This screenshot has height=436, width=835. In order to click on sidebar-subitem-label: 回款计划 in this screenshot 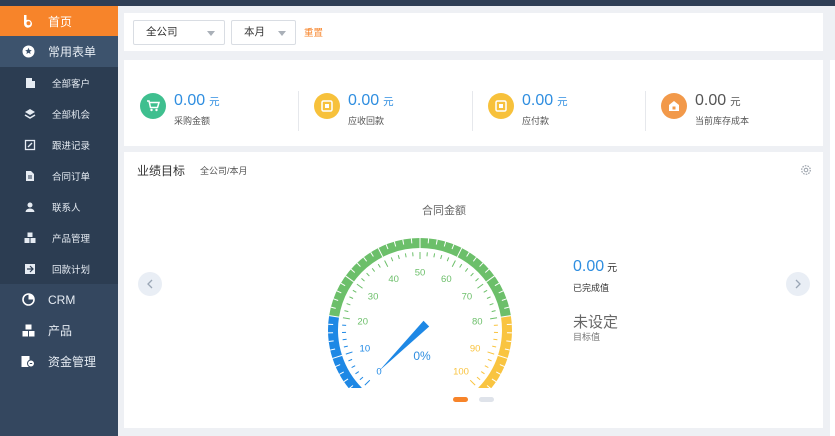, I will do `click(71, 270)`.